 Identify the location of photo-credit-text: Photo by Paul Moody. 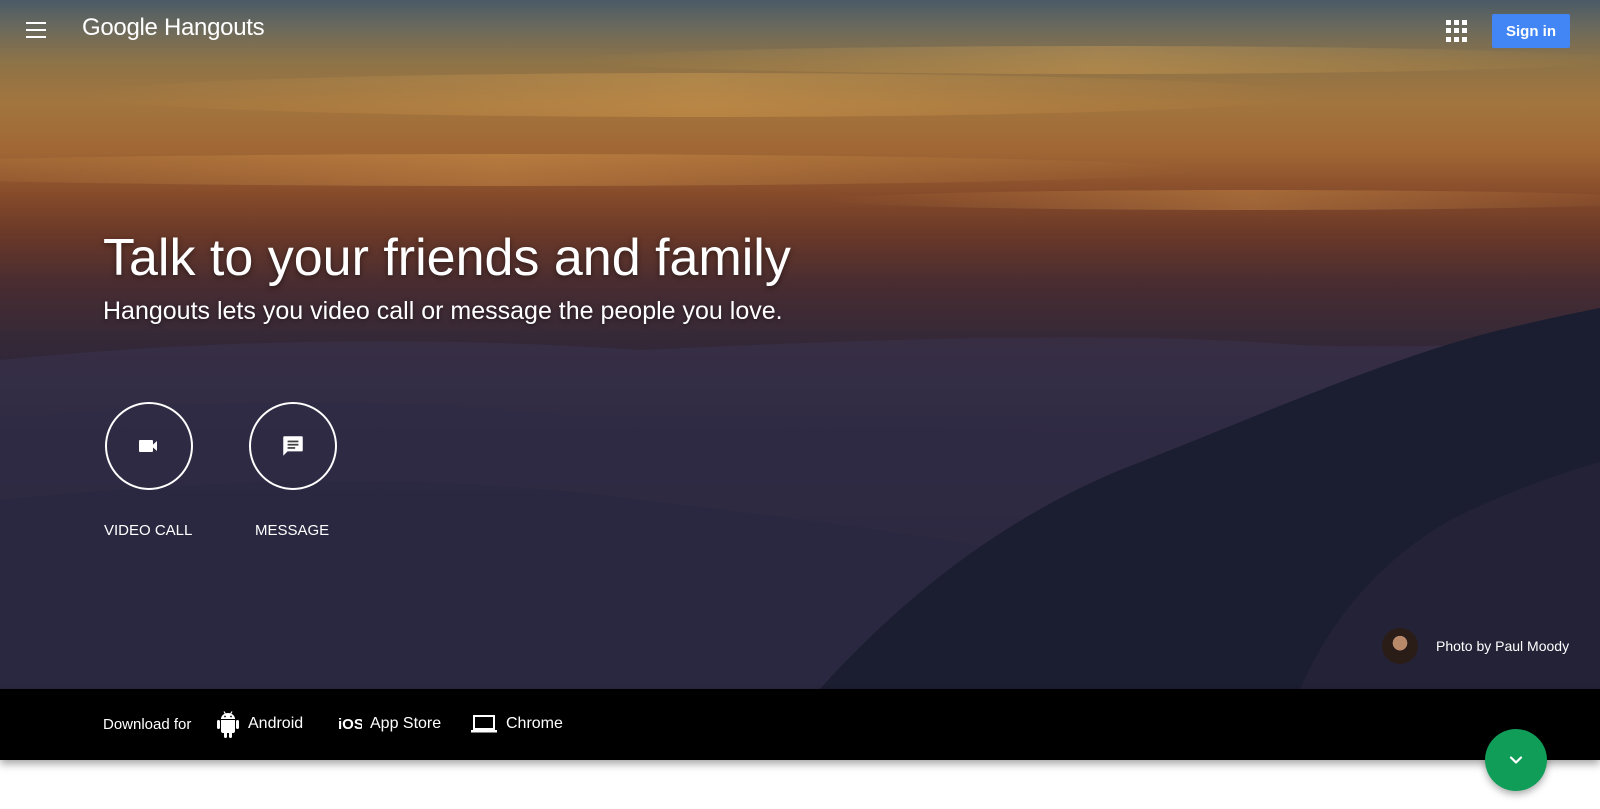
(1503, 646).